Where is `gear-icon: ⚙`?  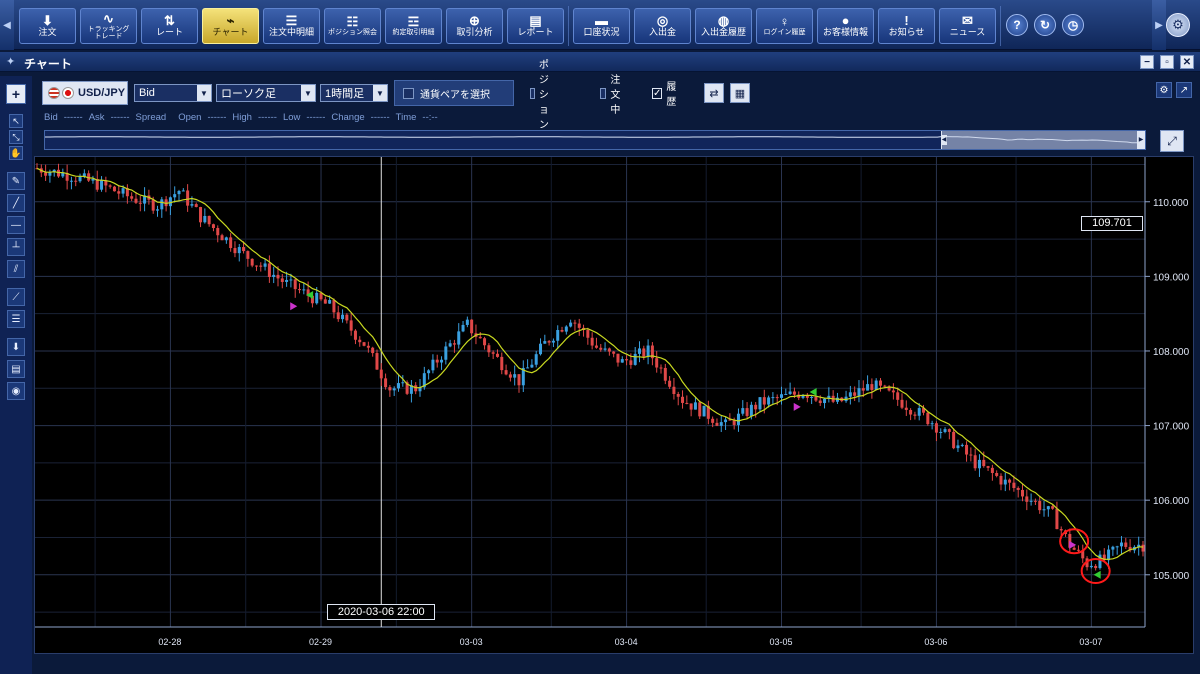 gear-icon: ⚙ is located at coordinates (1164, 90).